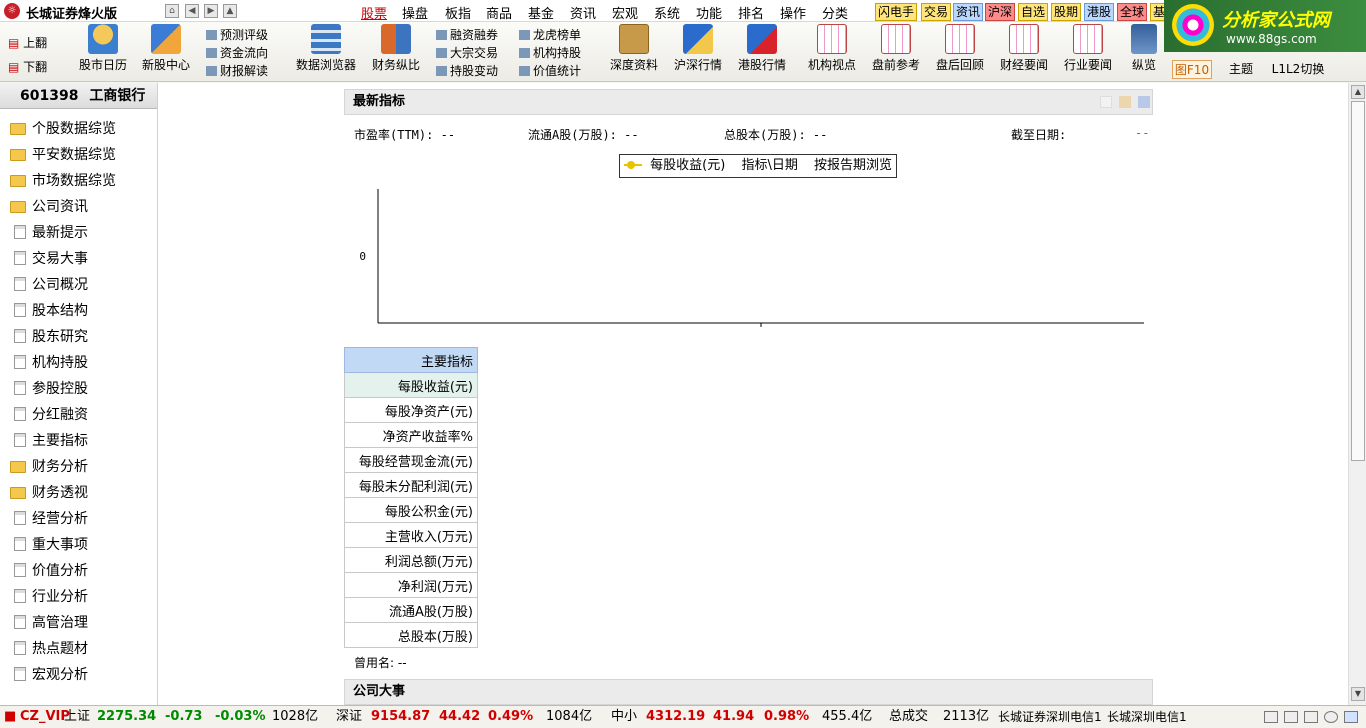 The image size is (1366, 728). I want to click on sidebar-item: 机构持股, so click(49, 363).